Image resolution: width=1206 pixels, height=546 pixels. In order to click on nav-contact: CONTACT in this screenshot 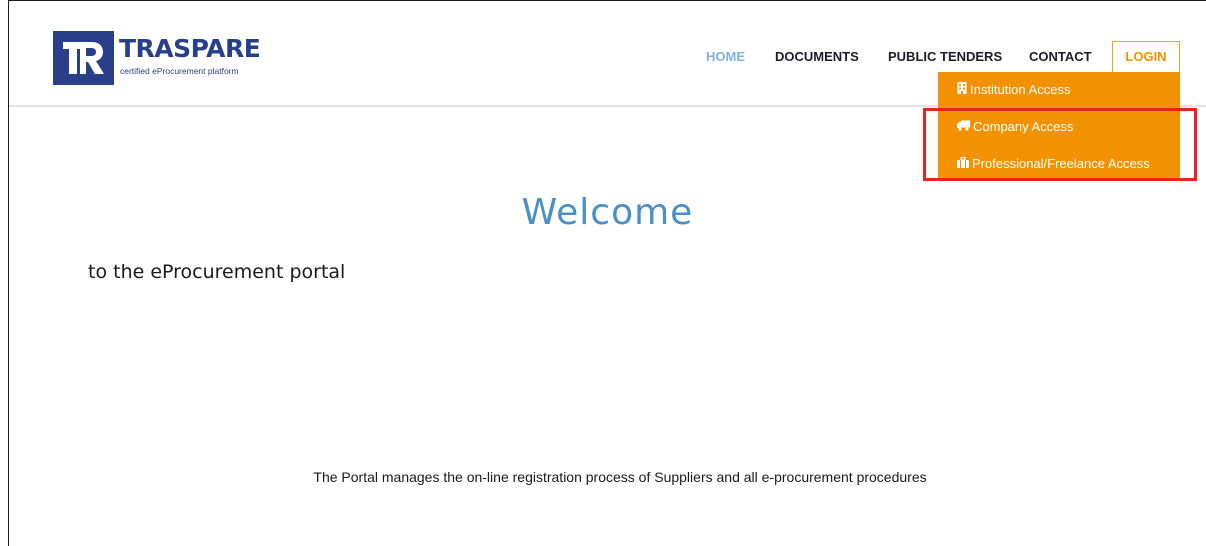, I will do `click(1060, 56)`.